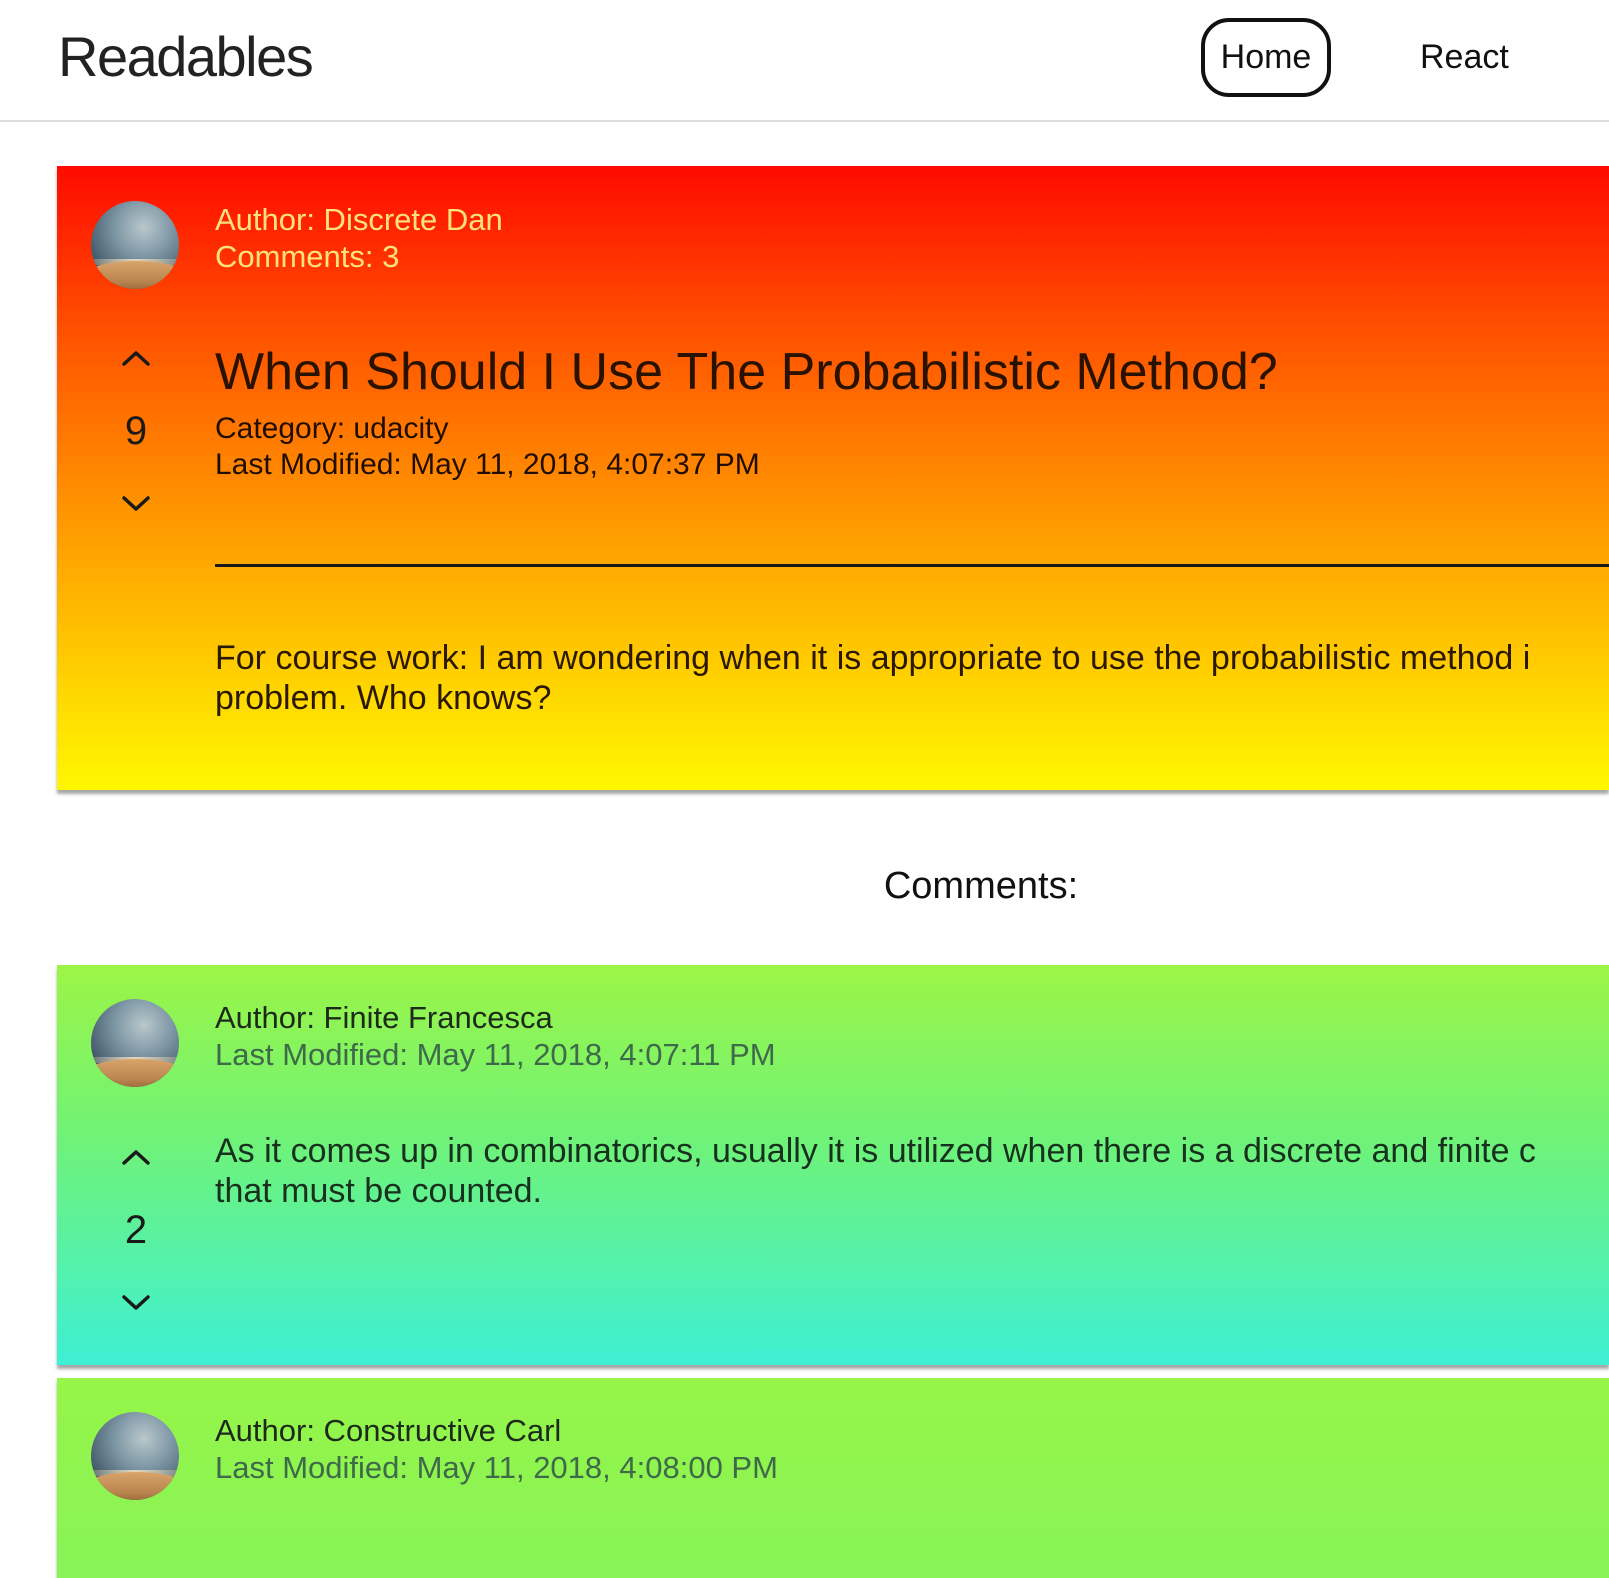 The height and width of the screenshot is (1578, 1609). I want to click on nav-home-button: Home, so click(1266, 57).